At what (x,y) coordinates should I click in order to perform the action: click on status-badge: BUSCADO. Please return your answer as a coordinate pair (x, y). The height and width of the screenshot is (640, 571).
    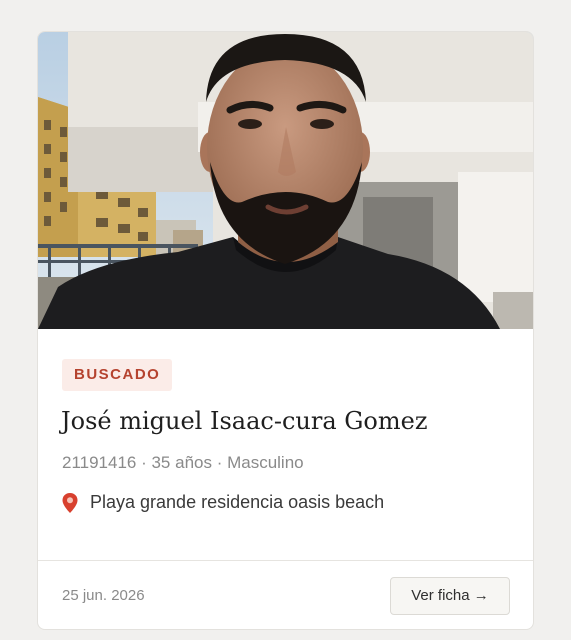
    Looking at the image, I should click on (117, 375).